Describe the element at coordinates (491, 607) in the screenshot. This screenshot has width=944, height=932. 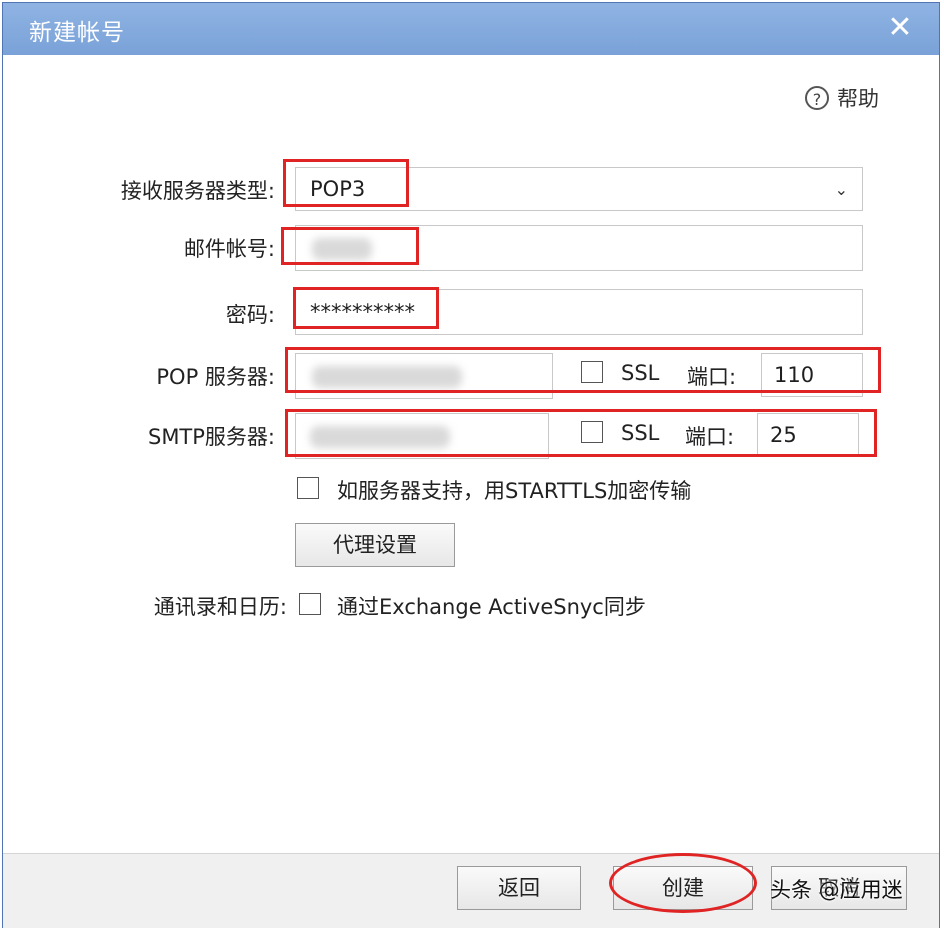
I see `activesync-label: 通过Exchange ActiveSnyc同步` at that location.